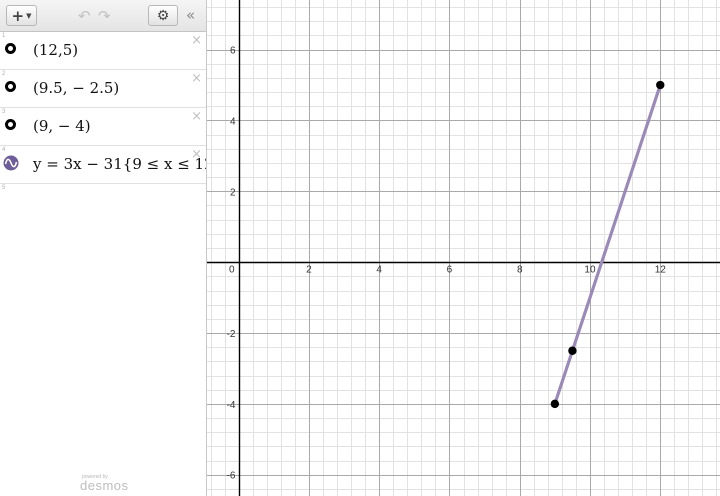  I want to click on x-tick-label: 0, so click(232, 270).